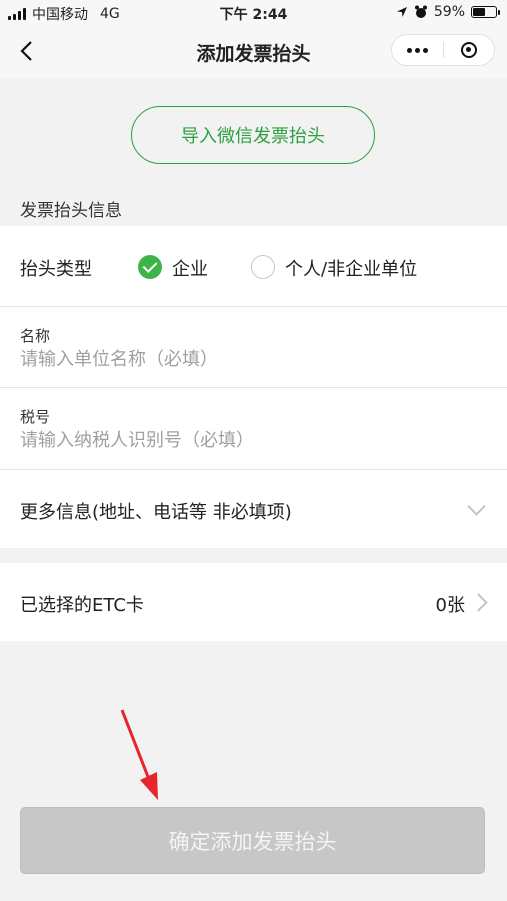 The width and height of the screenshot is (507, 901). Describe the element at coordinates (479, 12) in the screenshot. I see `battery-fill` at that location.